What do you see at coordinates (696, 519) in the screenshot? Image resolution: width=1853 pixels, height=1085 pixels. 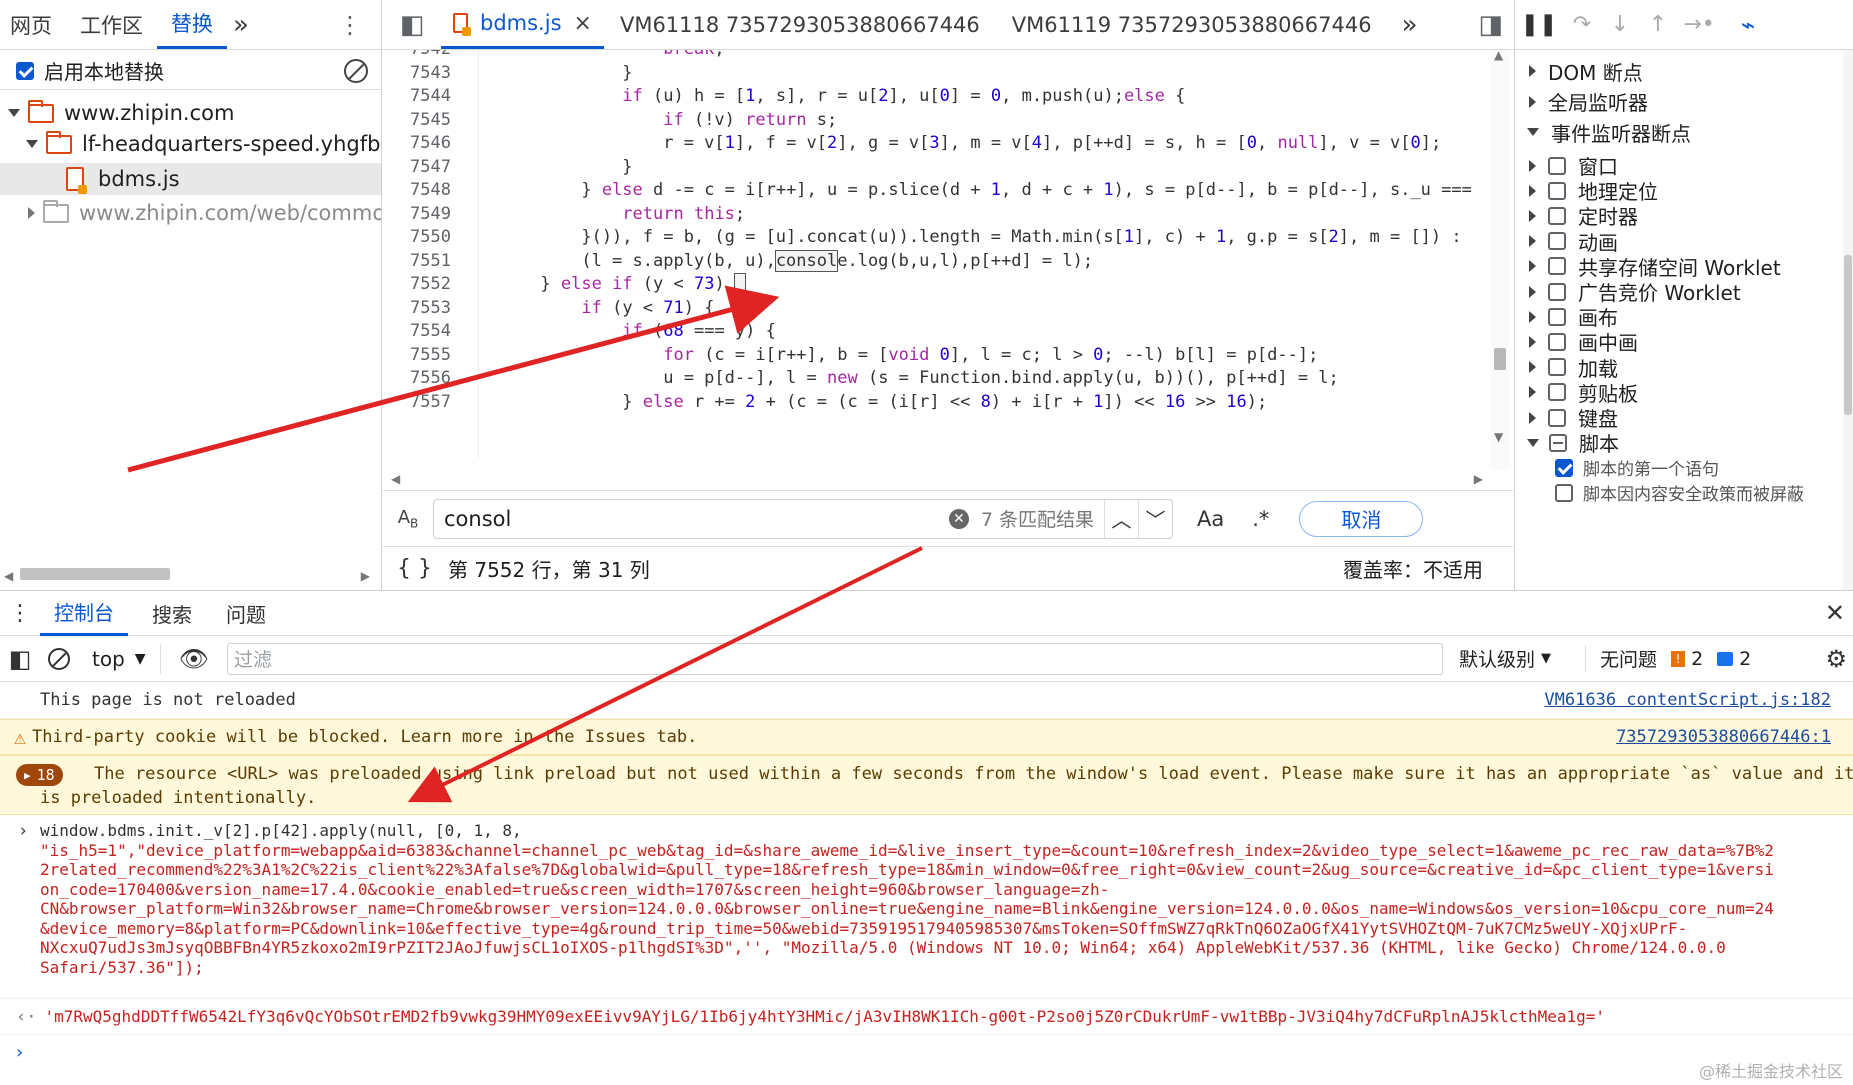 I see `search-input: consol` at bounding box center [696, 519].